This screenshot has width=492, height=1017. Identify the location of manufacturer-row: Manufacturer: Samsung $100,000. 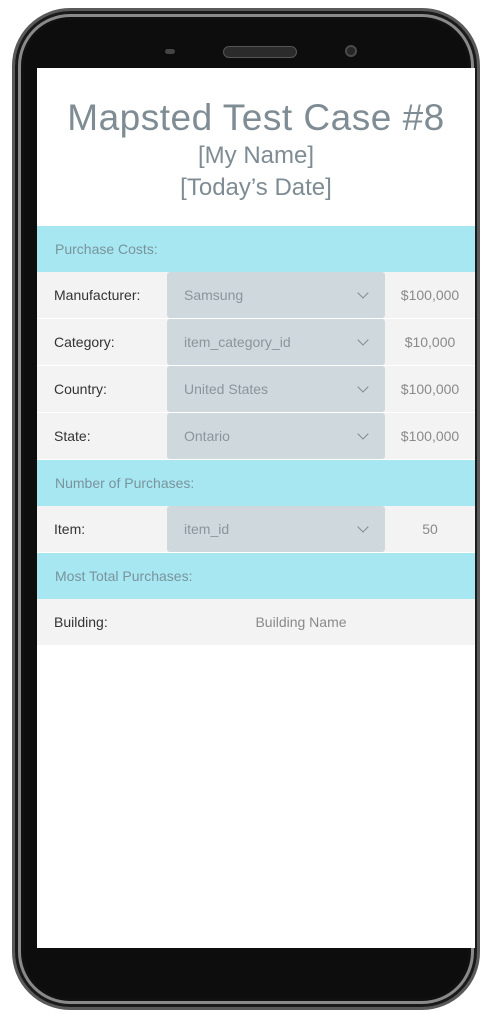
(256, 295).